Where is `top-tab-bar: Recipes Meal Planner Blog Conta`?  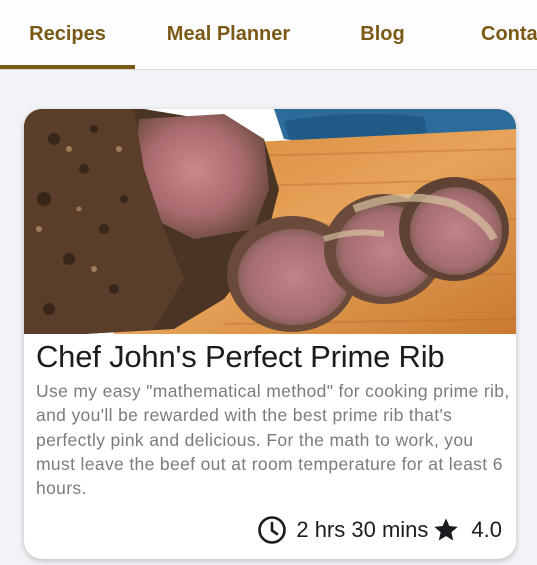
top-tab-bar: Recipes Meal Planner Blog Conta is located at coordinates (268, 35).